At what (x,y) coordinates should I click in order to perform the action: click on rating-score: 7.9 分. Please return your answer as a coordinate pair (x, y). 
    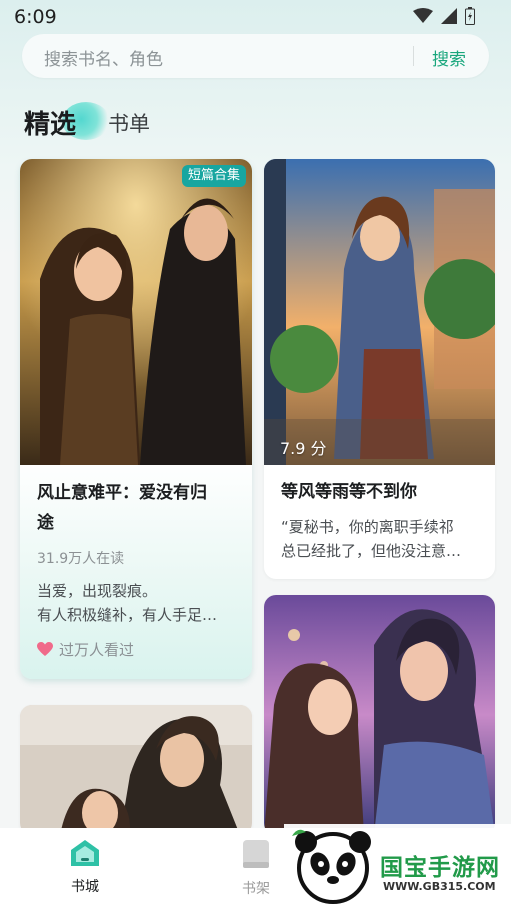
    Looking at the image, I should click on (303, 448).